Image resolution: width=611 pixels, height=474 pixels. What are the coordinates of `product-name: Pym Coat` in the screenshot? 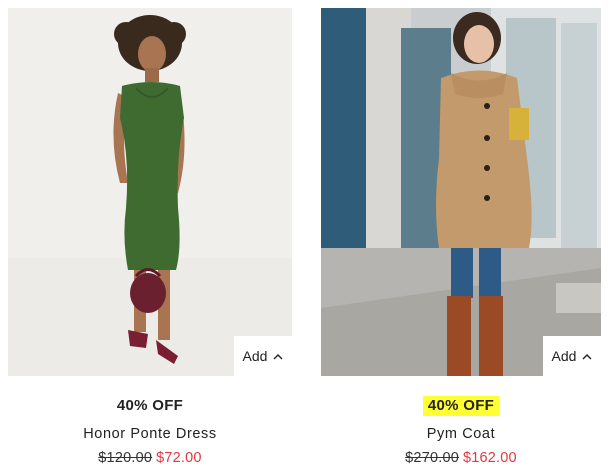 It's located at (461, 434).